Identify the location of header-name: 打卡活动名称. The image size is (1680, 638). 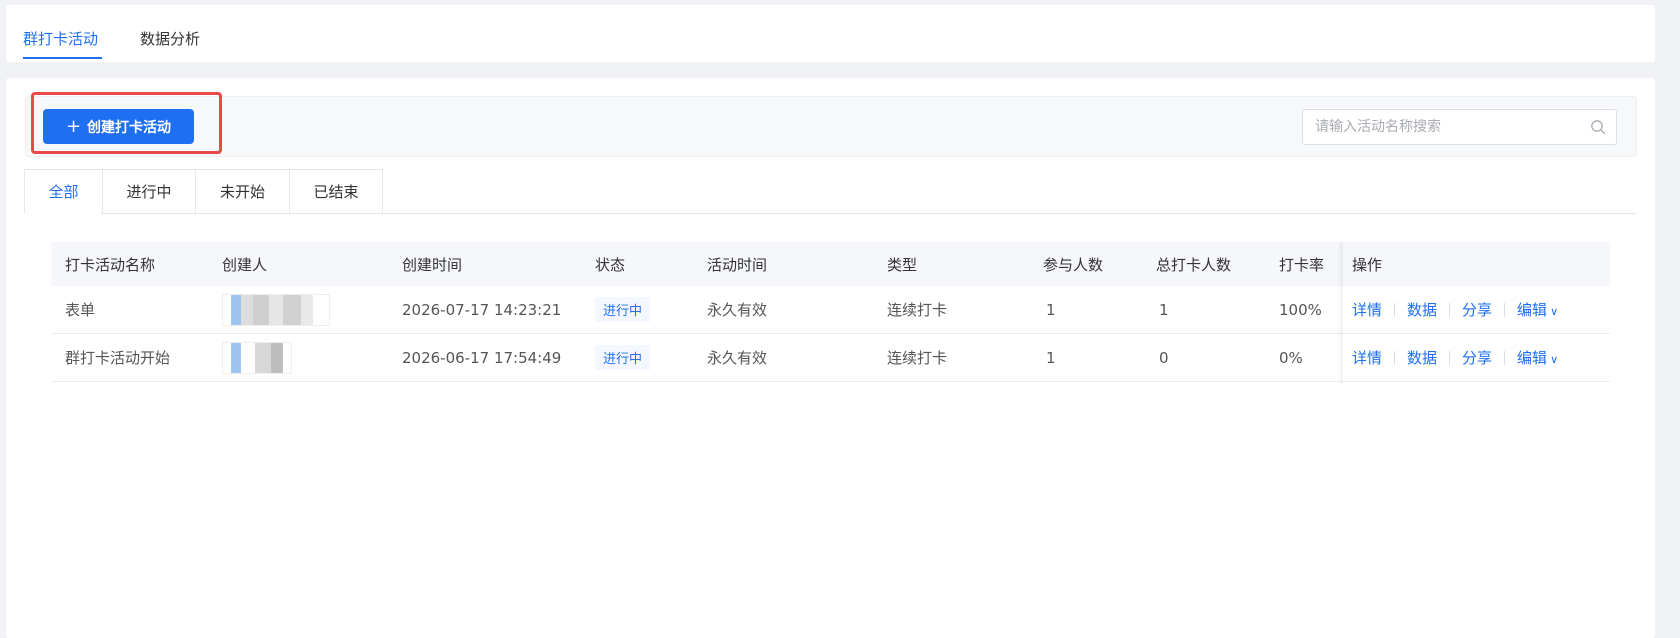
(110, 264).